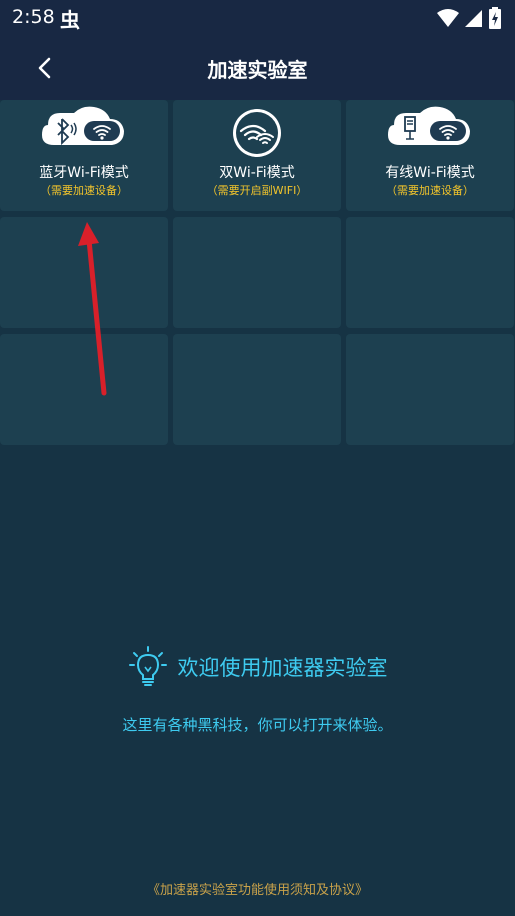 The width and height of the screenshot is (515, 916). Describe the element at coordinates (92, 309) in the screenshot. I see `annotation-arrow` at that location.